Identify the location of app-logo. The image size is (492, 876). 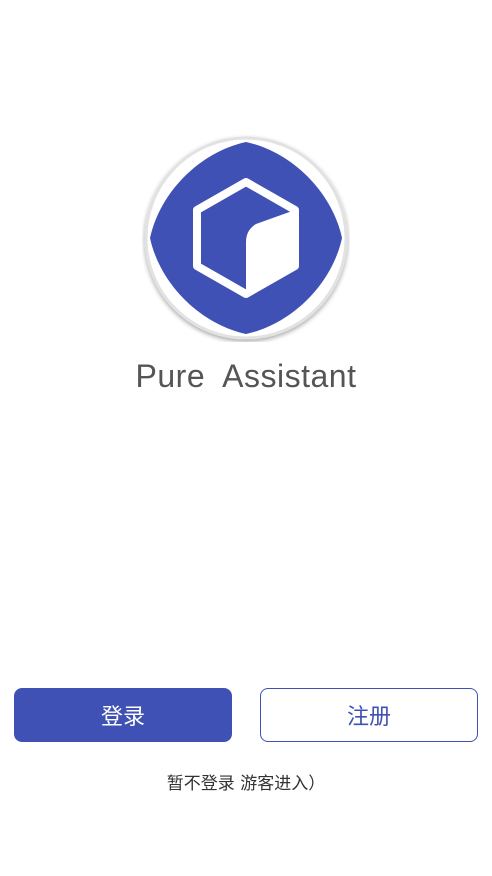
(246, 238).